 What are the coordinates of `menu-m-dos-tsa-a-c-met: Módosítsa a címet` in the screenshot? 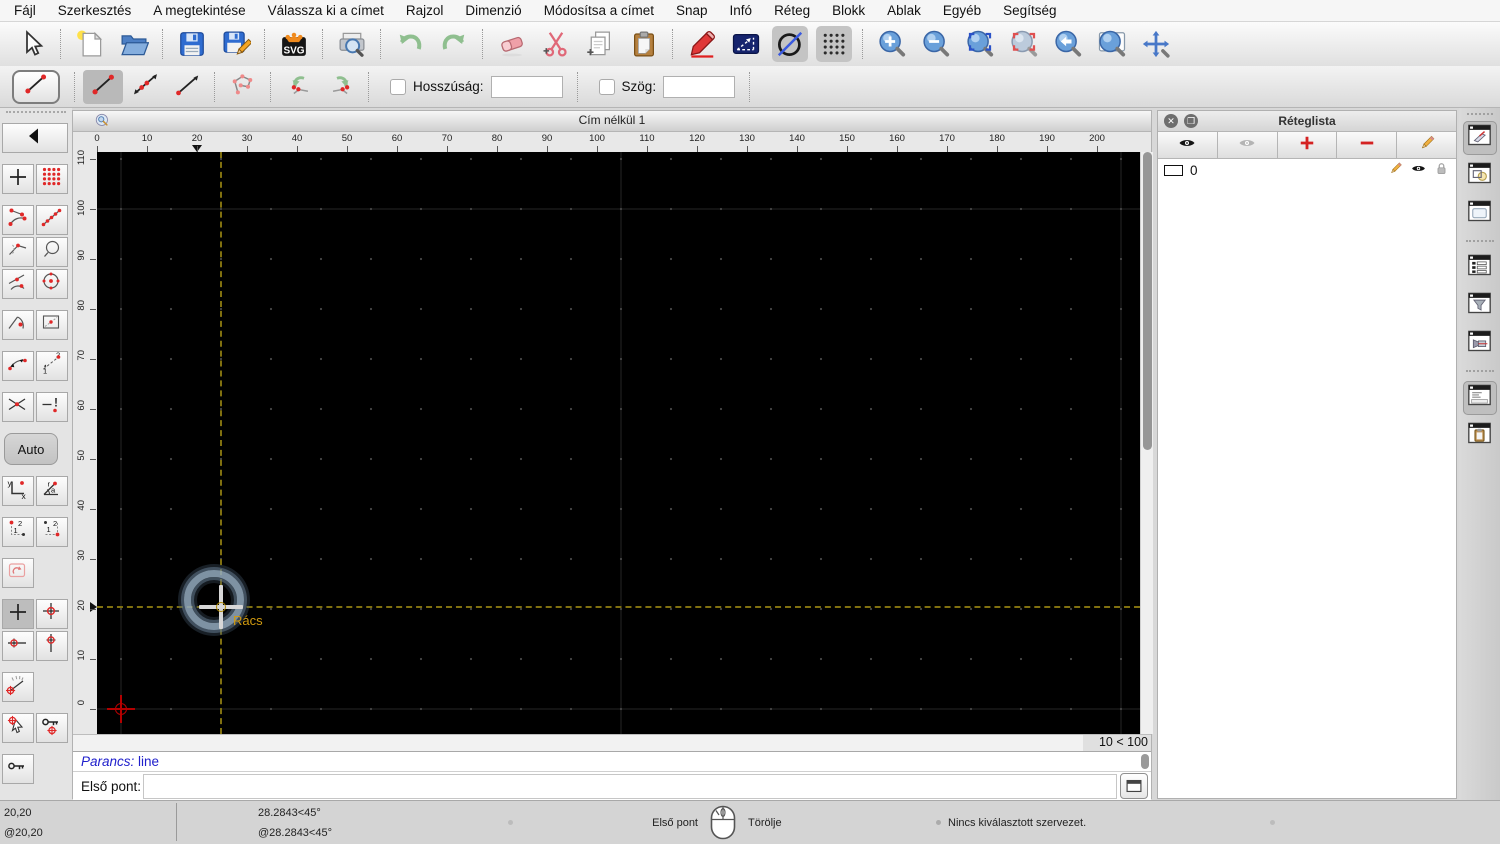 It's located at (599, 10).